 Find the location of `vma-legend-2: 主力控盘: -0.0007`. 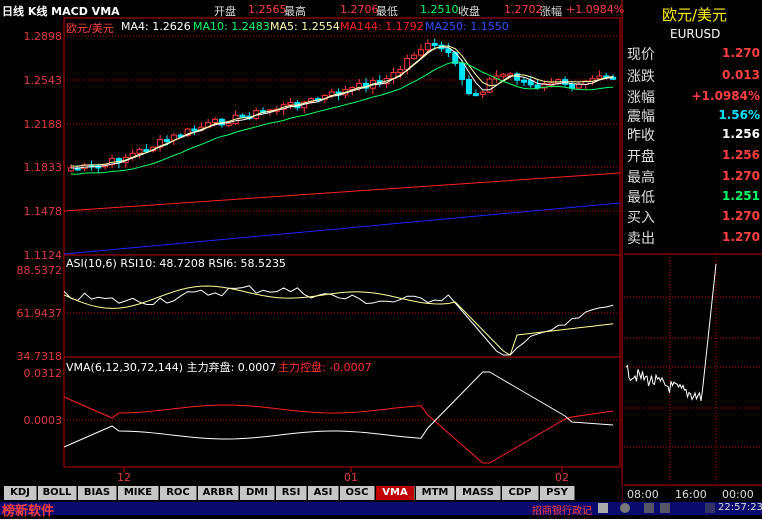

vma-legend-2: 主力控盘: -0.0007 is located at coordinates (325, 367).